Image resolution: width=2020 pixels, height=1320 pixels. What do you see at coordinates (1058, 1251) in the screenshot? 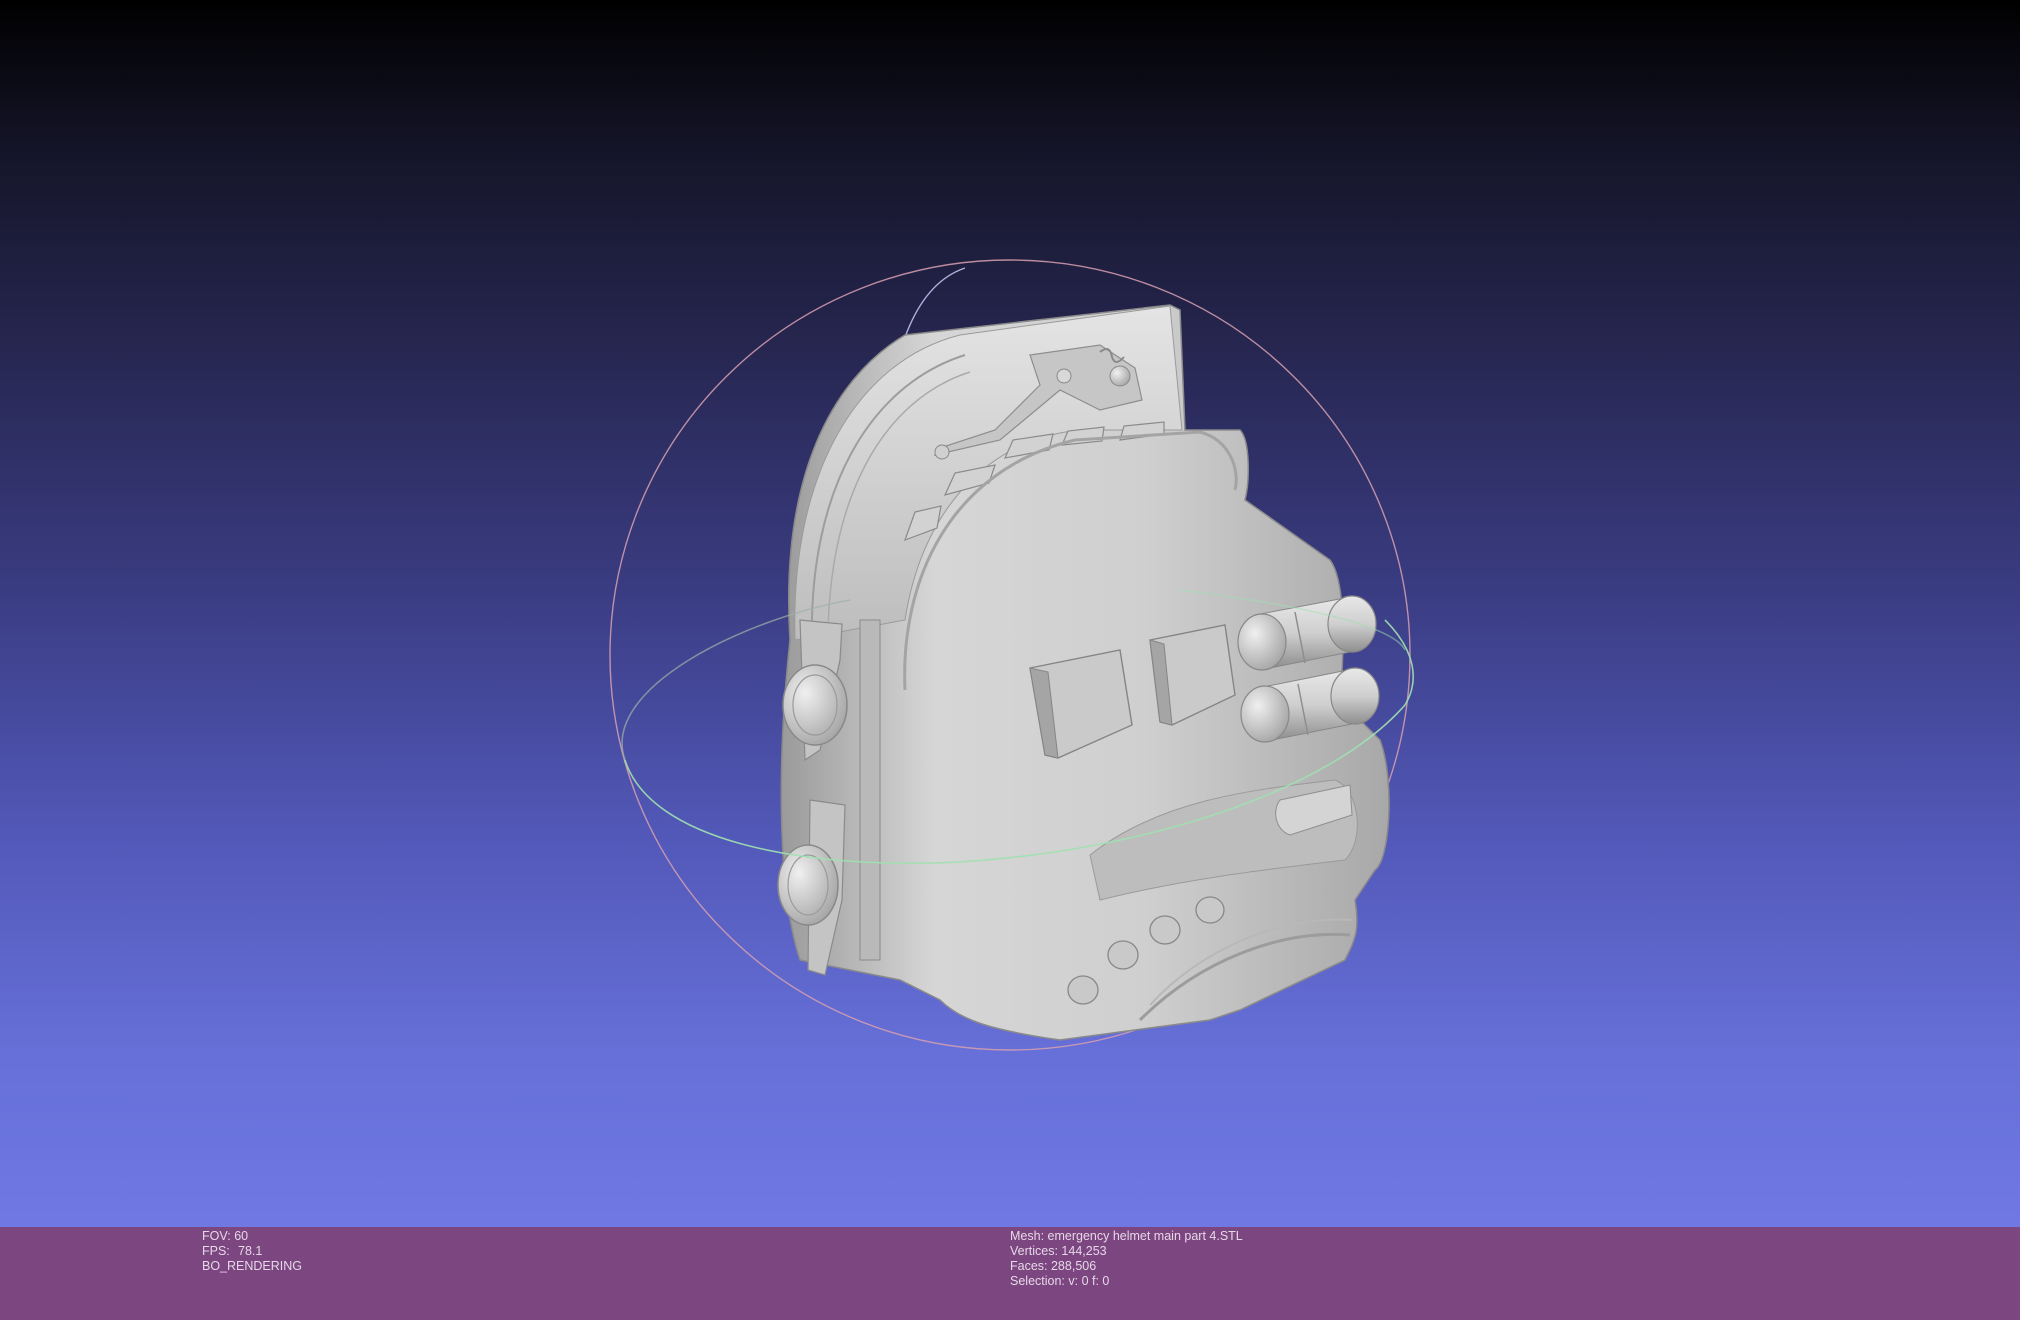
I see `vertex-count: Vertices: 144,253` at bounding box center [1058, 1251].